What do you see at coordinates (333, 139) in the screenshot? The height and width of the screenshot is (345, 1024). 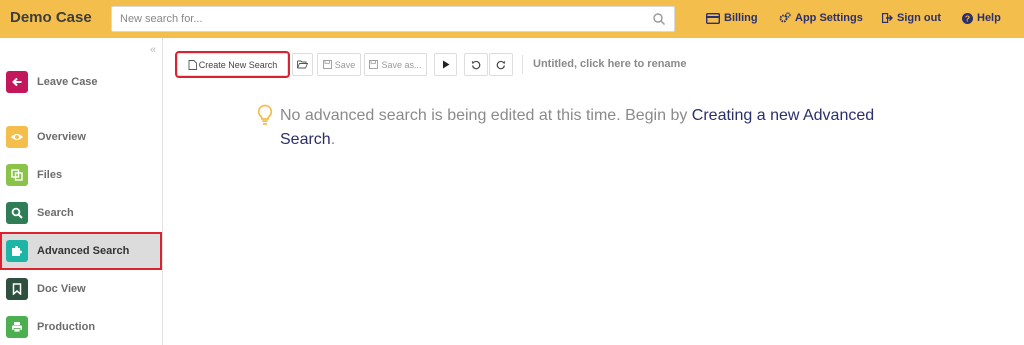 I see `empty-state-text-after: .` at bounding box center [333, 139].